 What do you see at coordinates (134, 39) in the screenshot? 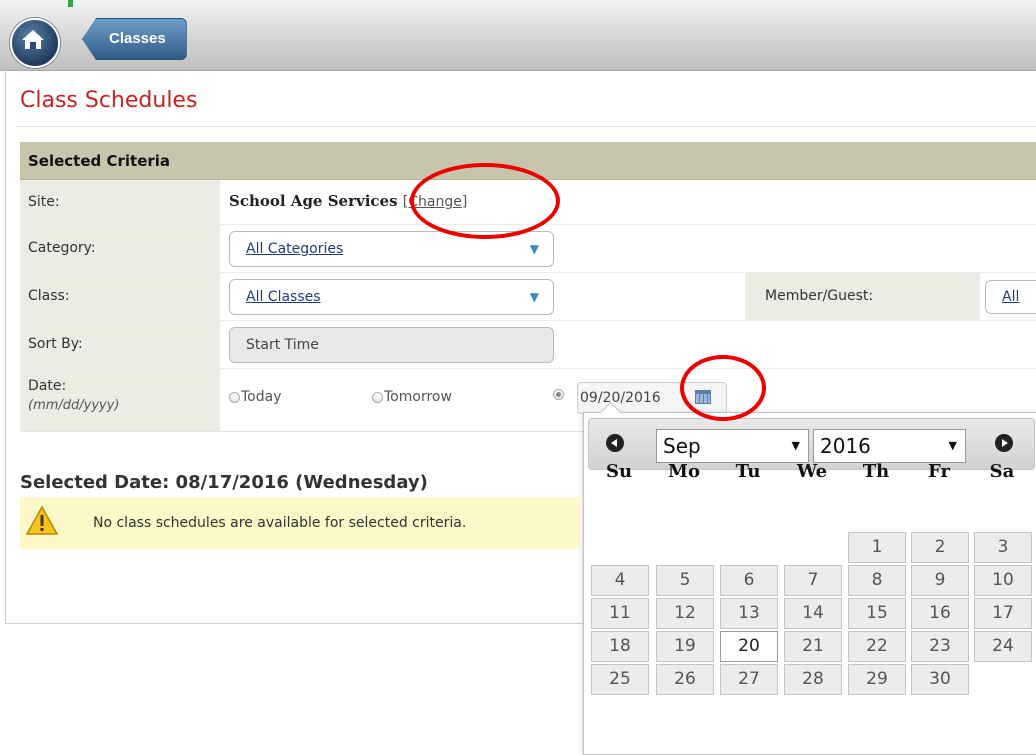
I see `breadcrumb-classes: Classes` at bounding box center [134, 39].